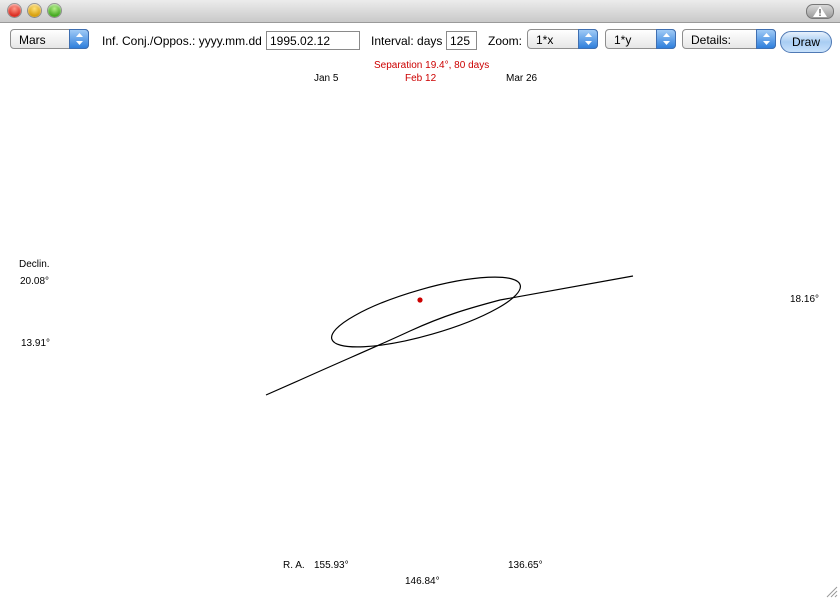 The image size is (840, 600). I want to click on planet-path, so click(449, 335).